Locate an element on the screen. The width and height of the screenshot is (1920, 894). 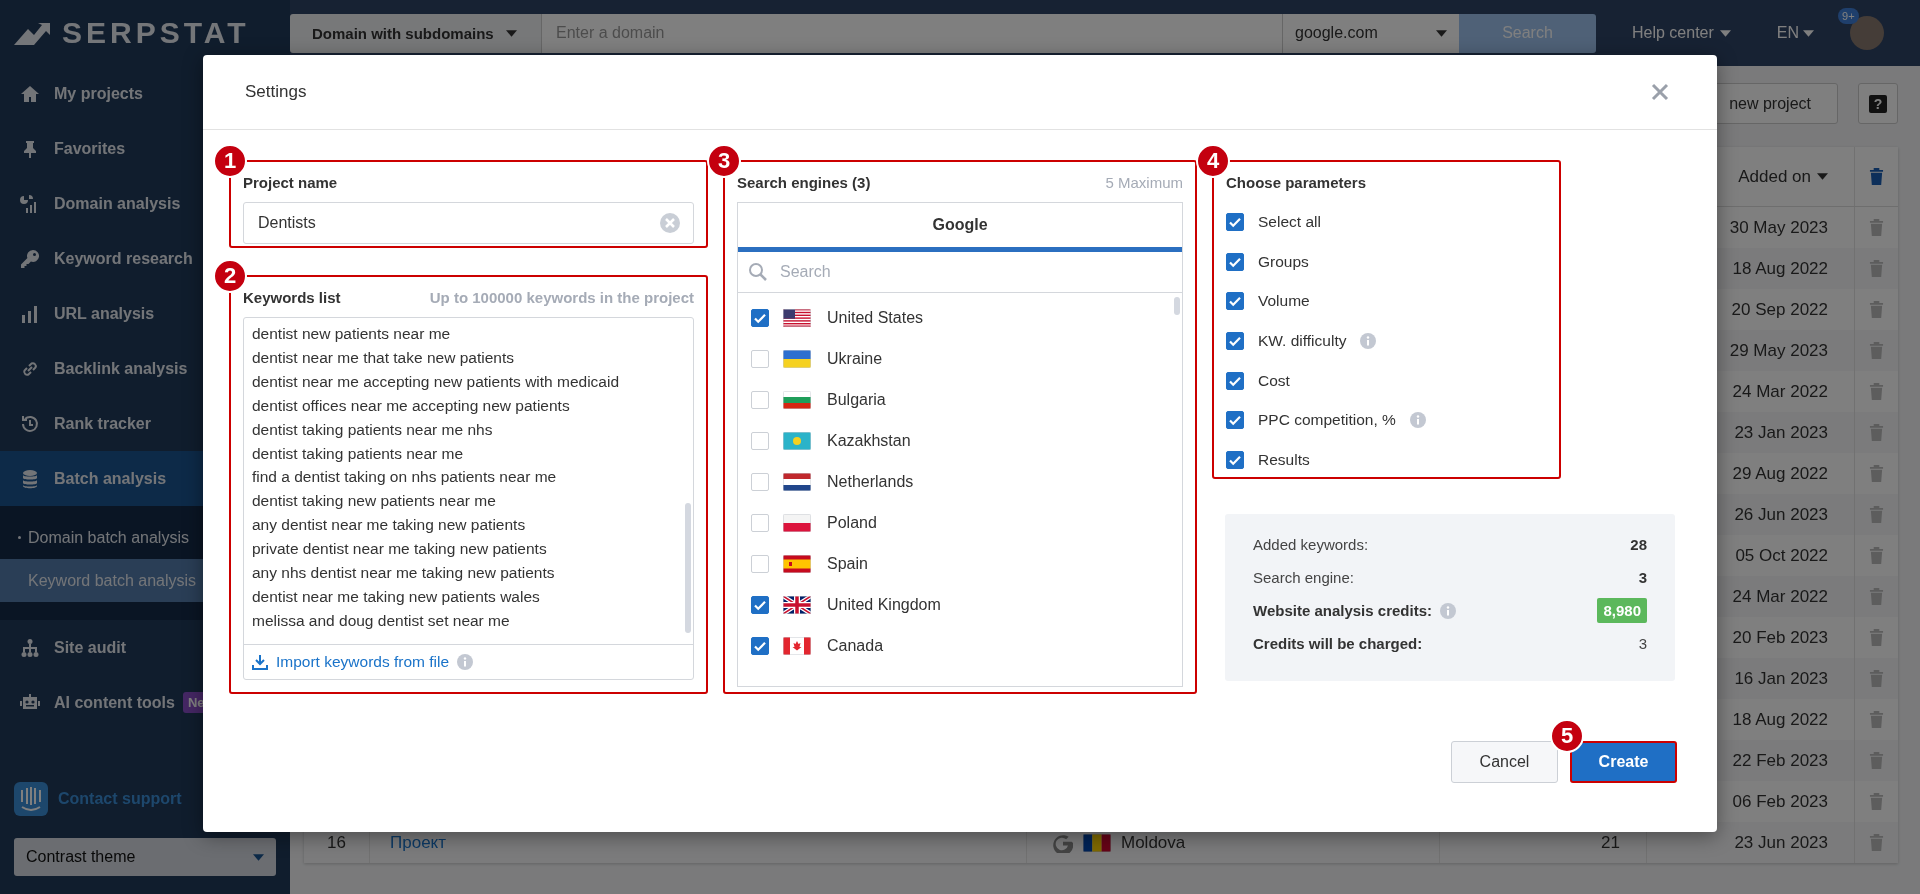
country-name: Moldova is located at coordinates (1153, 842).